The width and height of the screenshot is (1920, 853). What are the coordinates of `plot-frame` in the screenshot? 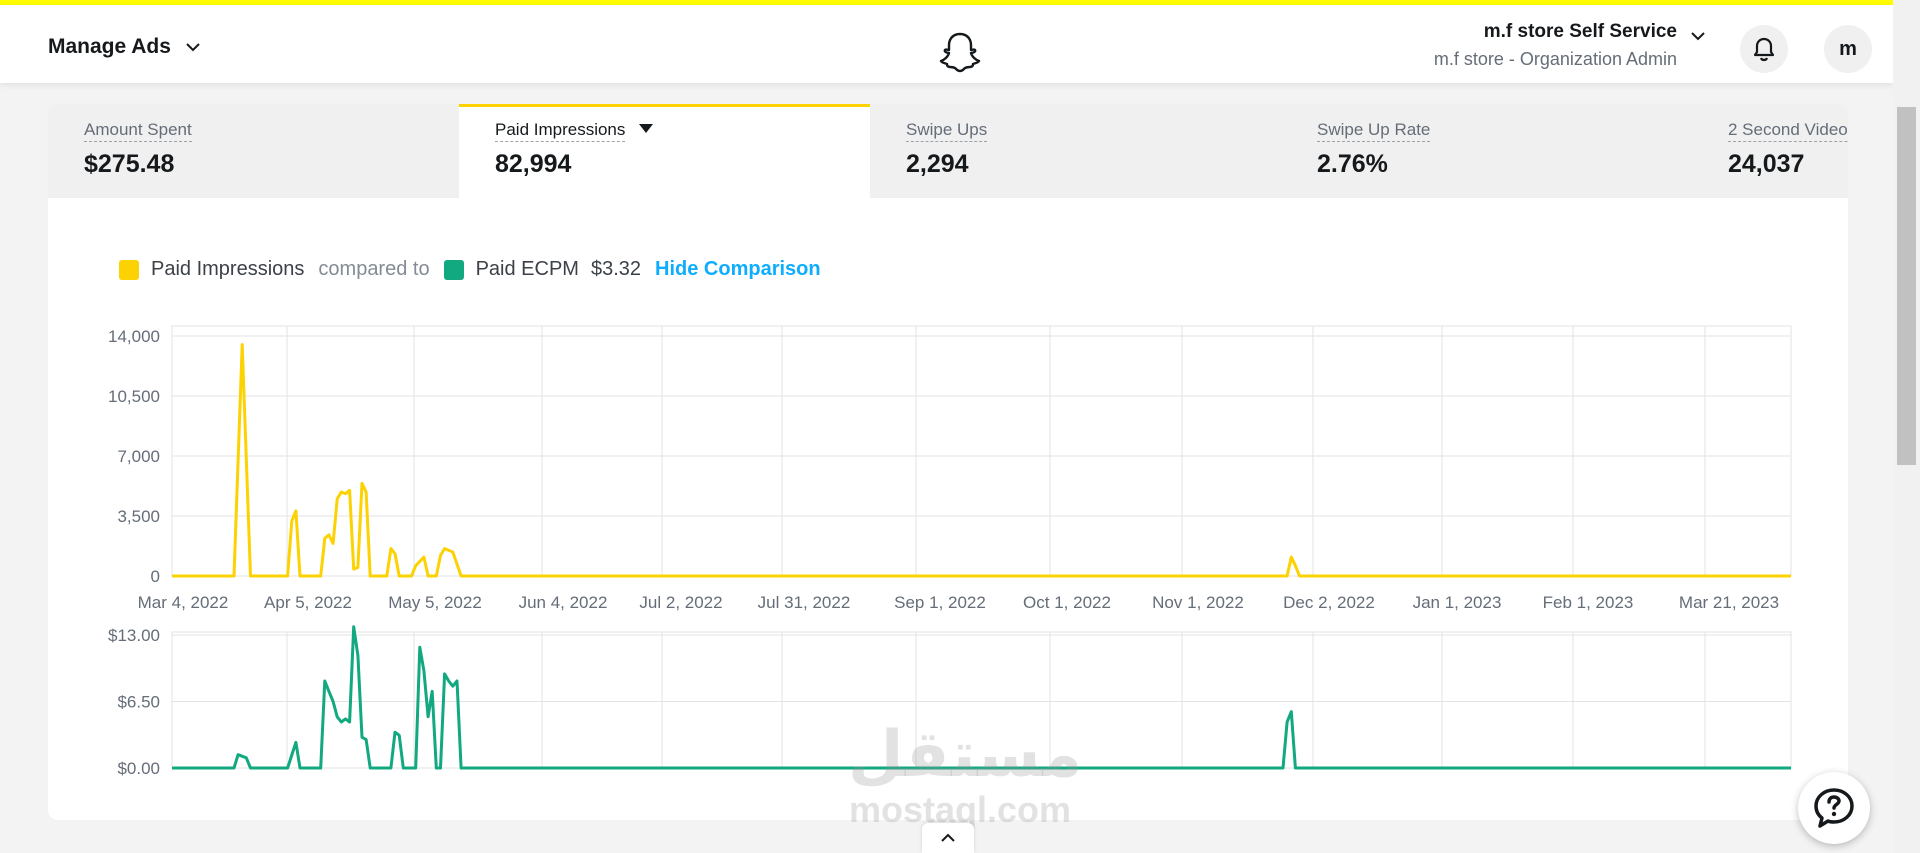 It's located at (981, 700).